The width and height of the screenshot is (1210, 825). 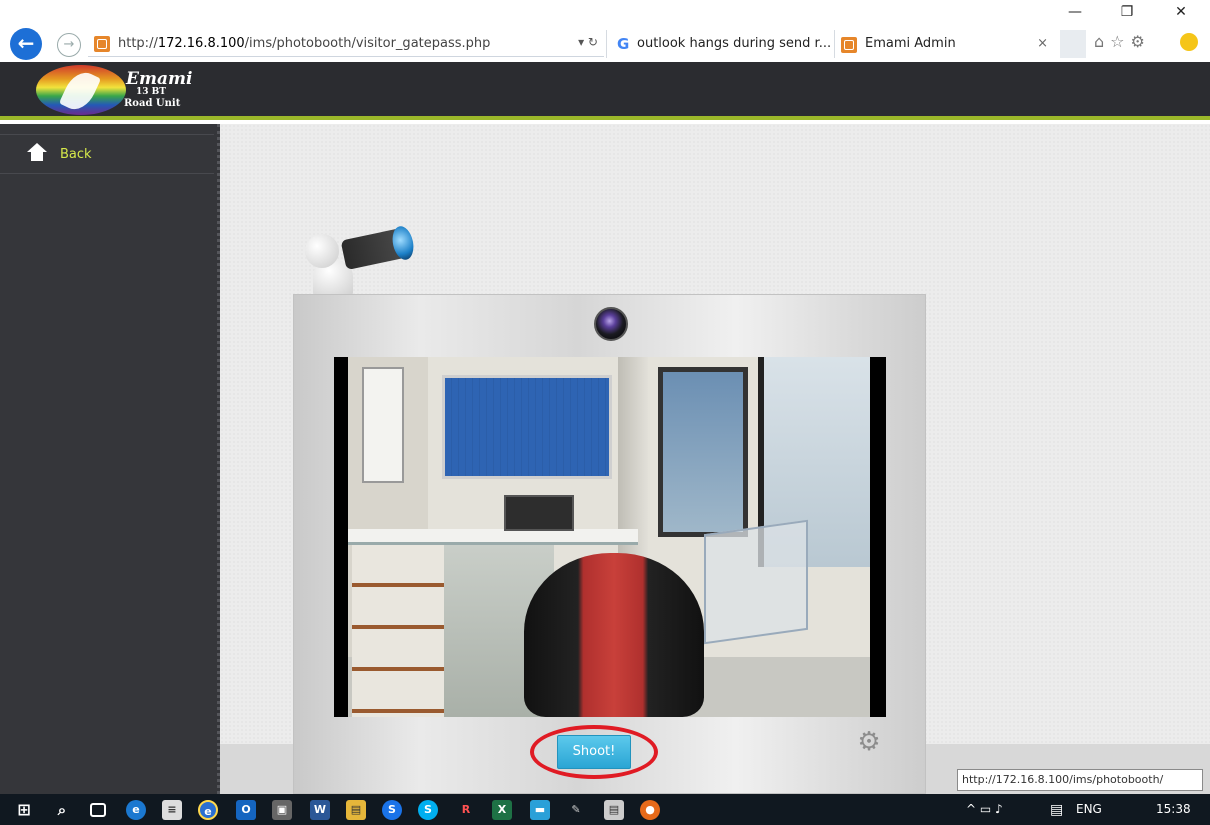 What do you see at coordinates (110, 459) in the screenshot?
I see `sidebar: Back` at bounding box center [110, 459].